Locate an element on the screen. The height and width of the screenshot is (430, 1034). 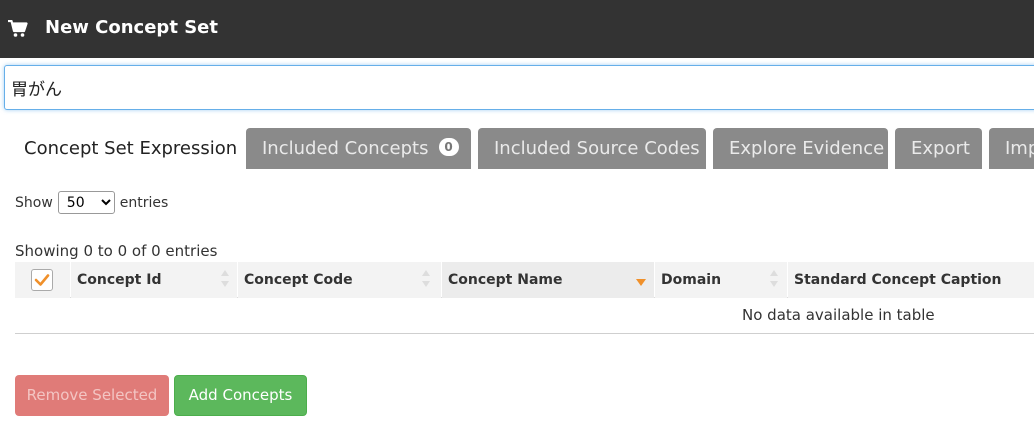
select-all-checkbox is located at coordinates (42, 280).